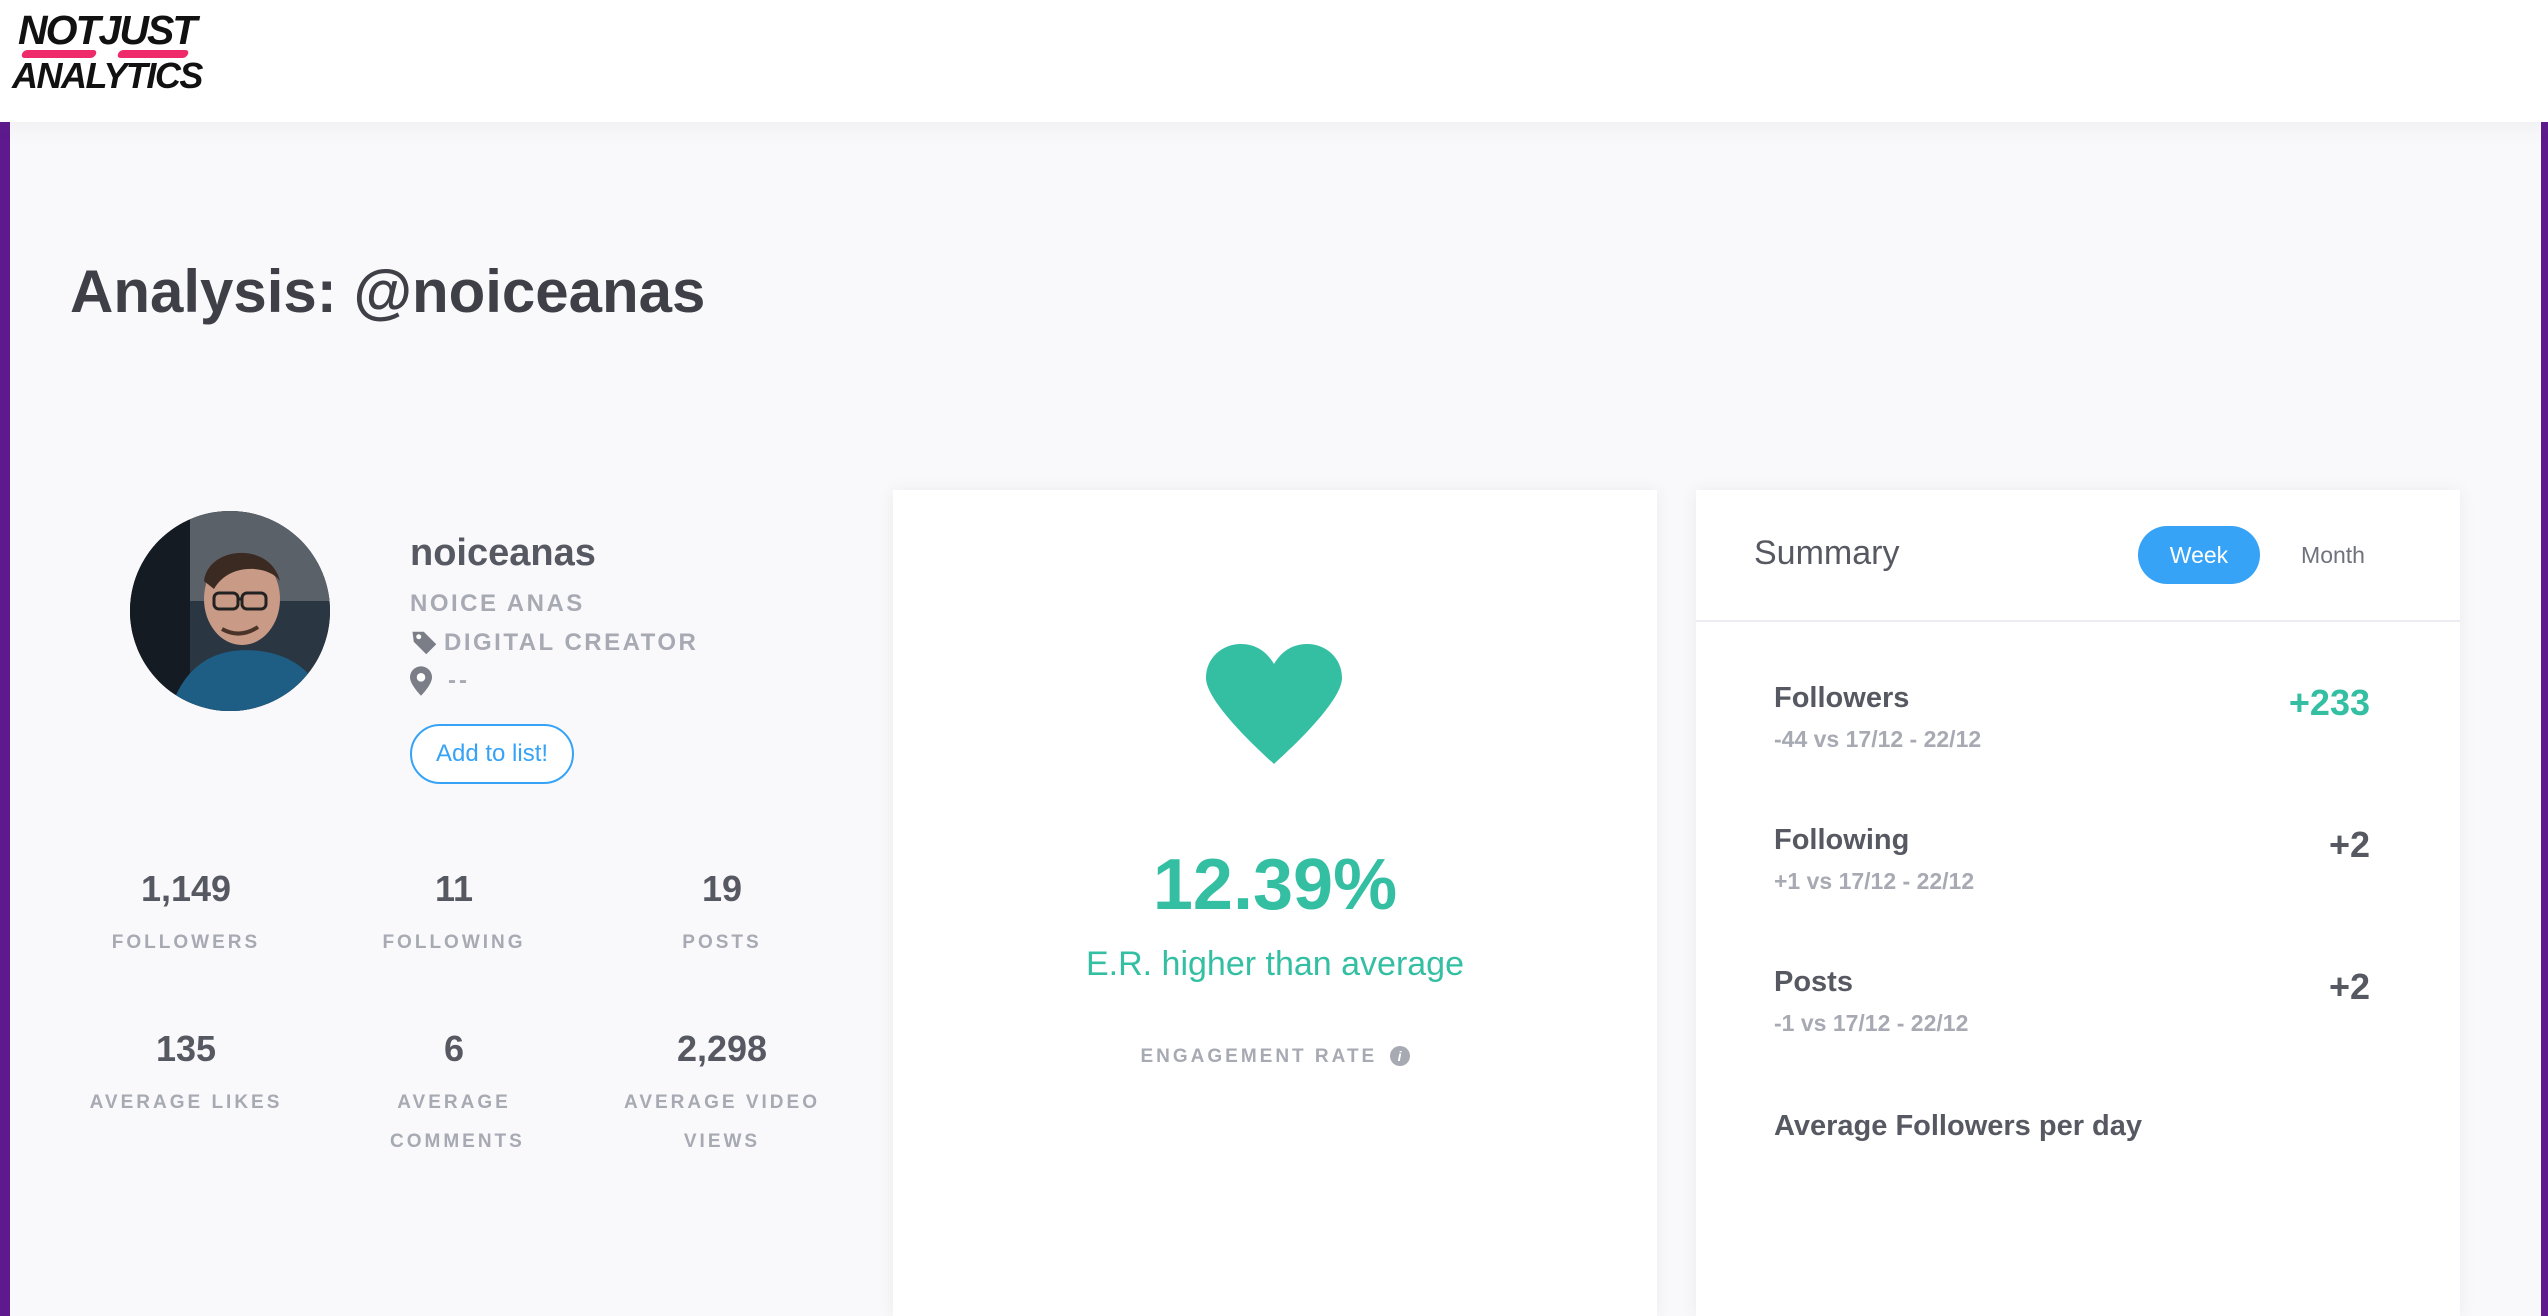 The image size is (2548, 1316). Describe the element at coordinates (492, 754) in the screenshot. I see `add-to-list-button: Add to list!` at that location.